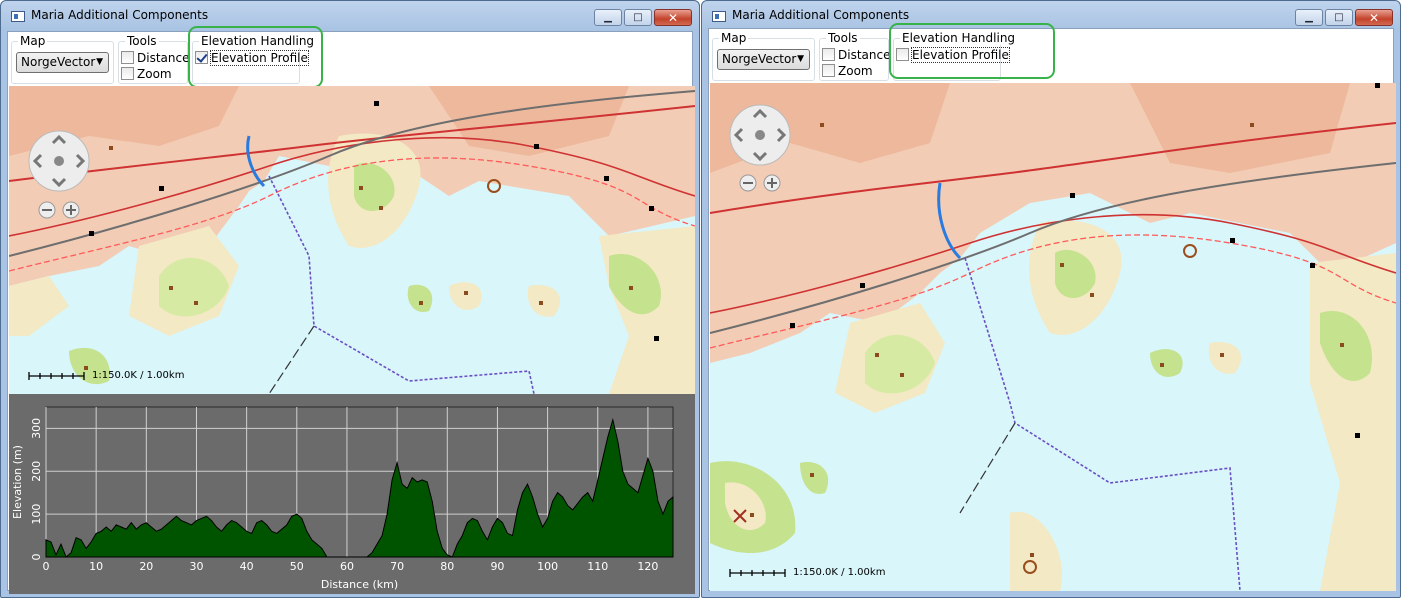 The width and height of the screenshot is (1402, 600). I want to click on x-tick-label: 10, so click(96, 566).